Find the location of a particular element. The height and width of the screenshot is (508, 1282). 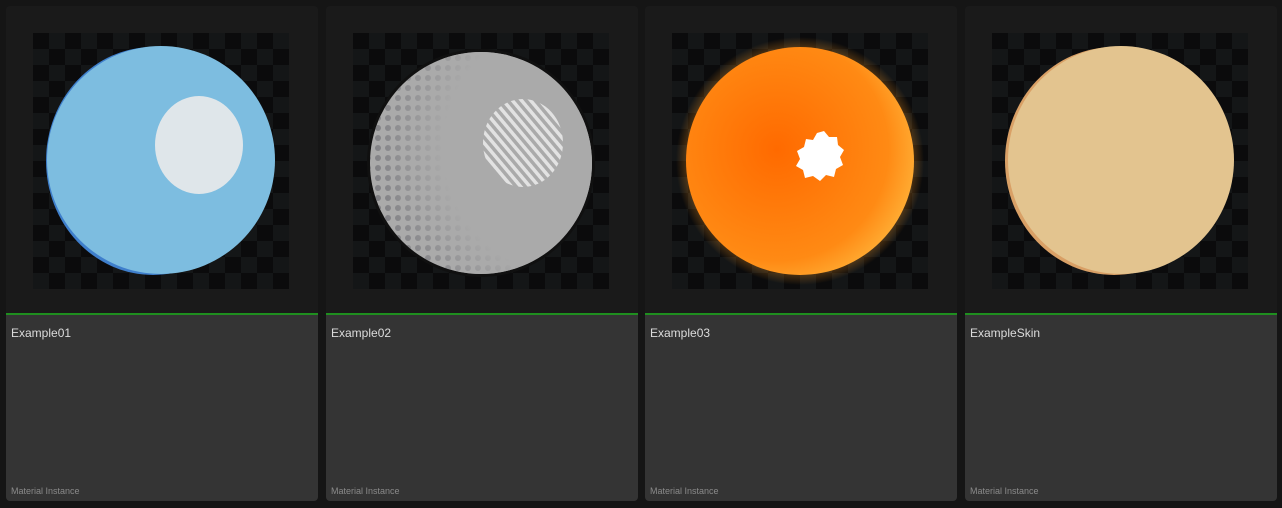

asset-name: ExampleSkin is located at coordinates (1005, 333).